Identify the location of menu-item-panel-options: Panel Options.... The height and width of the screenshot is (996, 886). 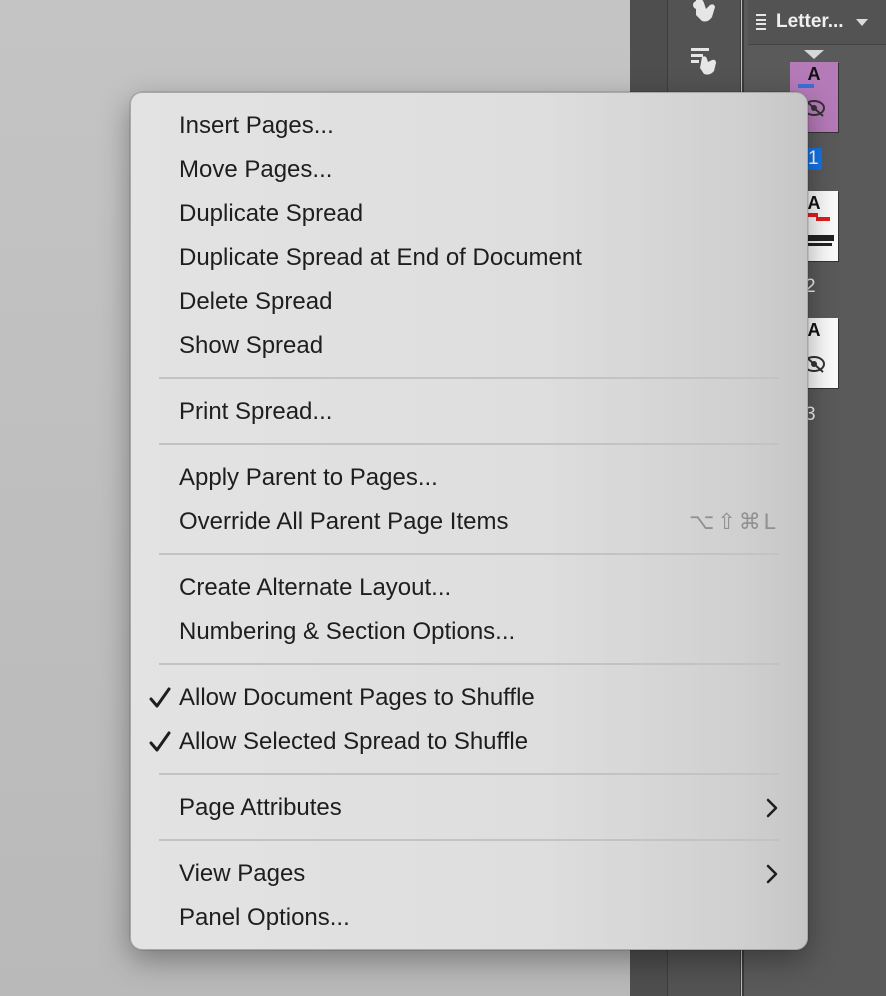
(479, 918).